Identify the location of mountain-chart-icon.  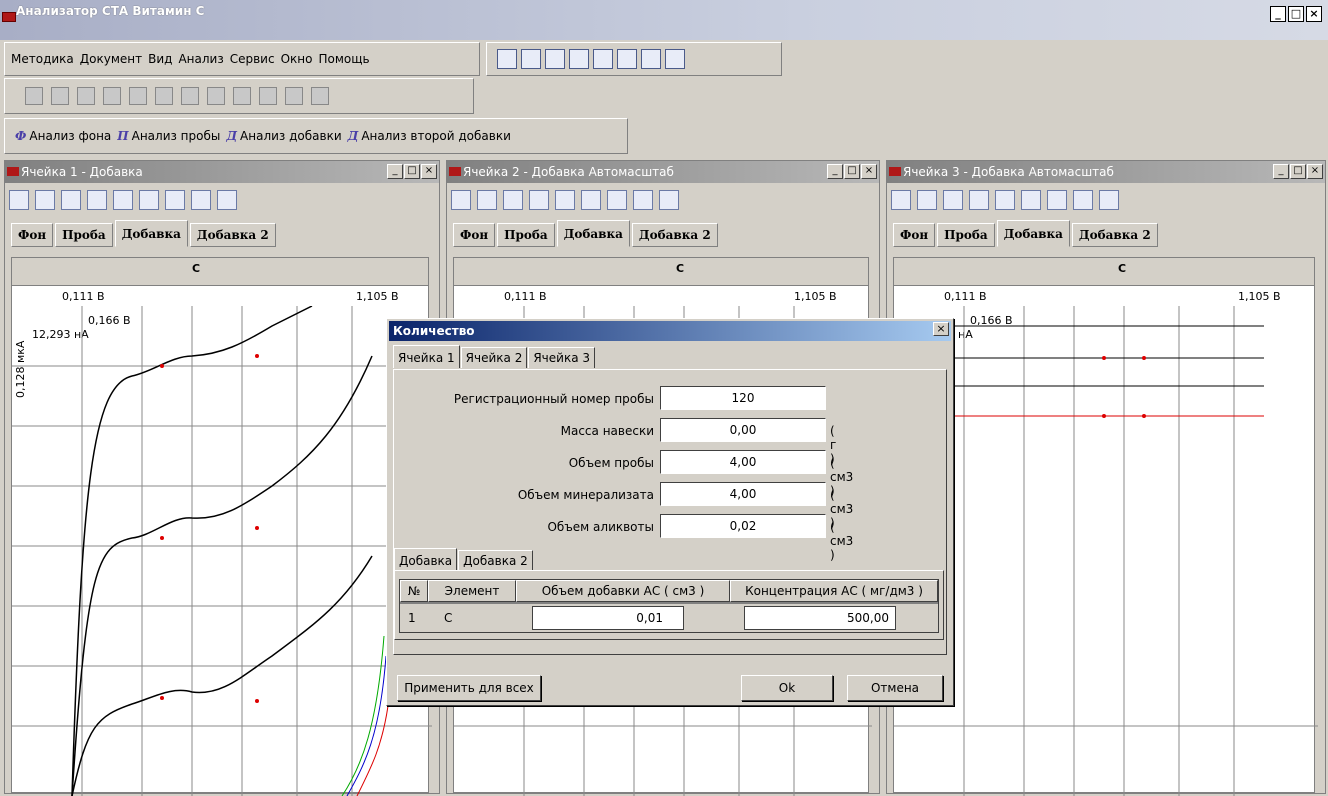
(675, 59).